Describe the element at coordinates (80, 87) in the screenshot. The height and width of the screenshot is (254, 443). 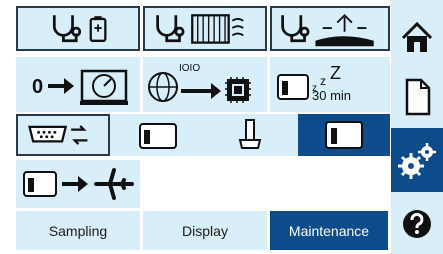
I see `zero-gauge-icon: 0` at that location.